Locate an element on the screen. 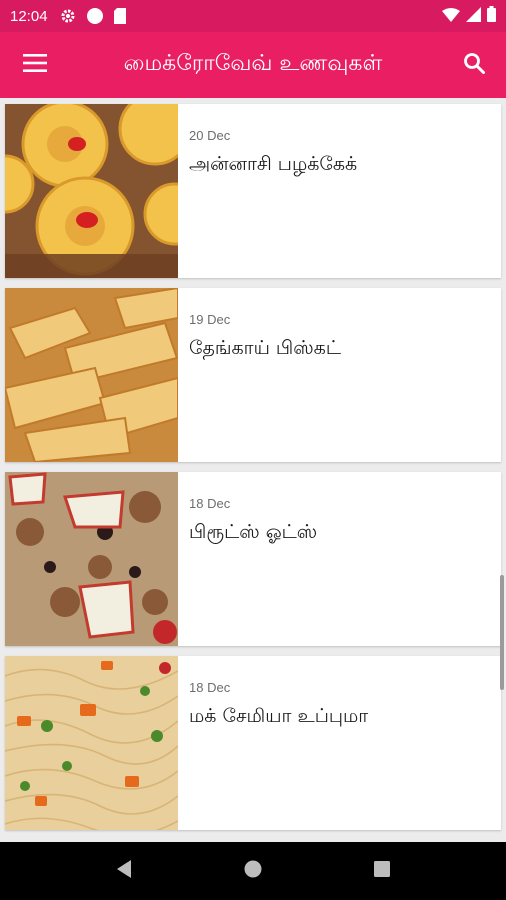 This screenshot has height=900, width=506. recents-icon is located at coordinates (382, 871).